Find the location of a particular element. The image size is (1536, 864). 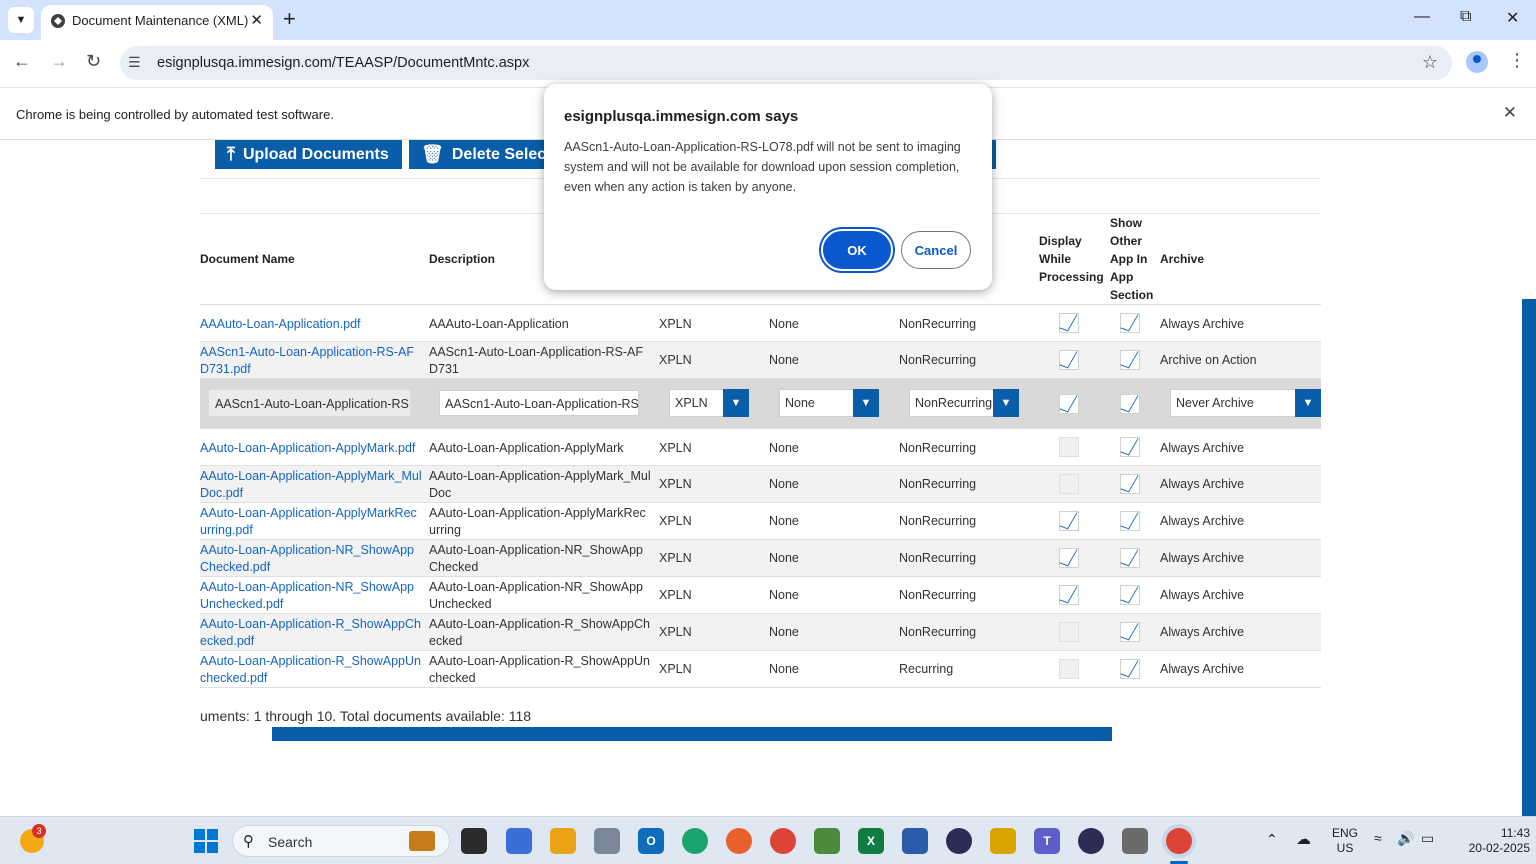

chrome-icon is located at coordinates (783, 841).